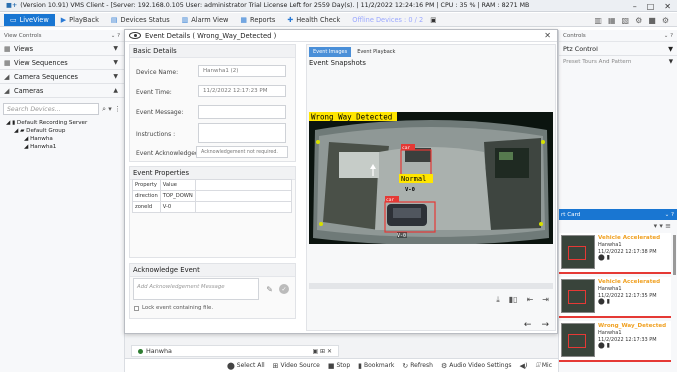  I want to click on offline-devices-indicator: Offline Devices : 0 / 2 ▣, so click(394, 20).